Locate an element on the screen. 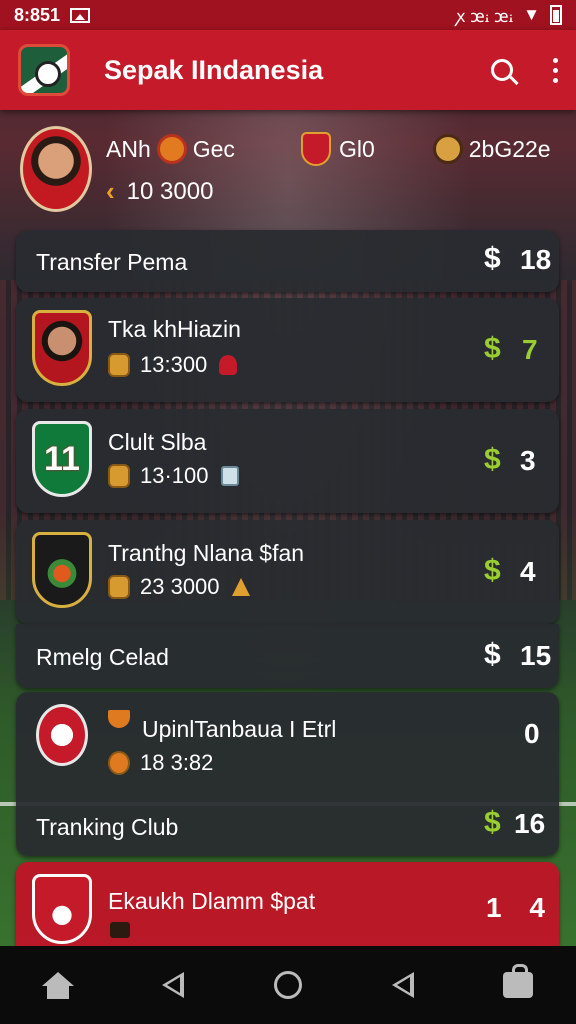  item-count: 0 is located at coordinates (532, 733).